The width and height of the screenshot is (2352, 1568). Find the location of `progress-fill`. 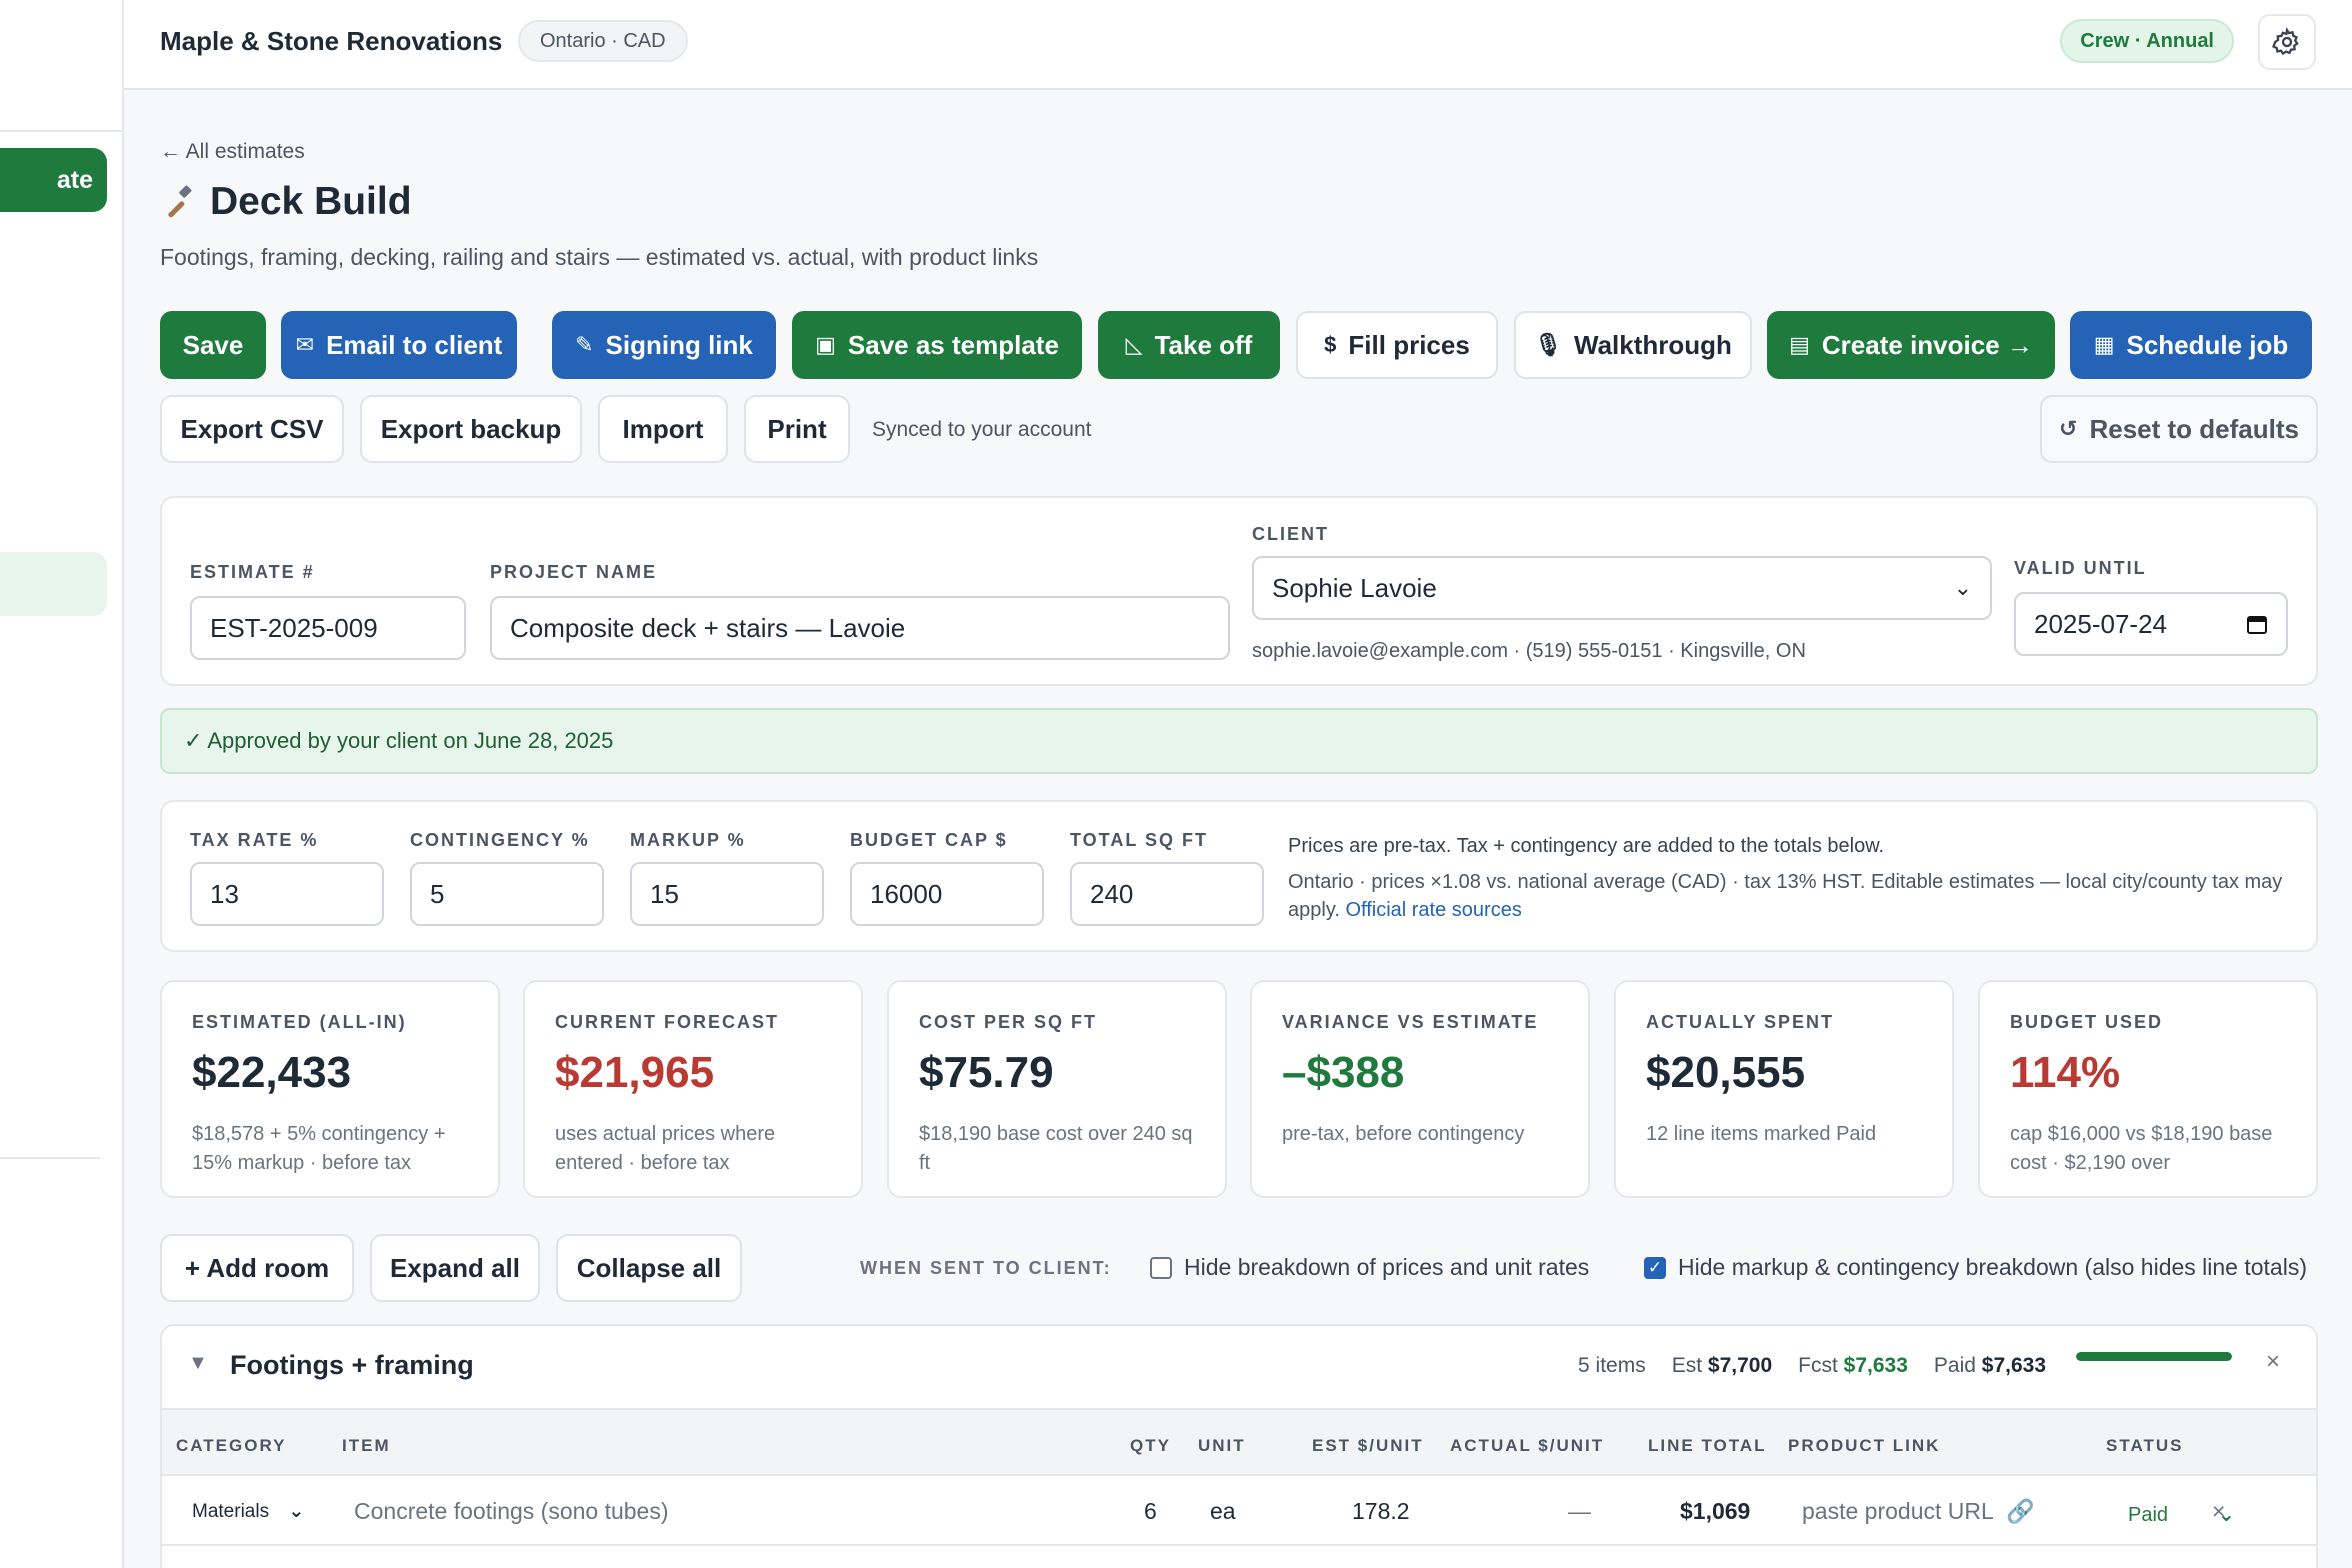

progress-fill is located at coordinates (2154, 1356).